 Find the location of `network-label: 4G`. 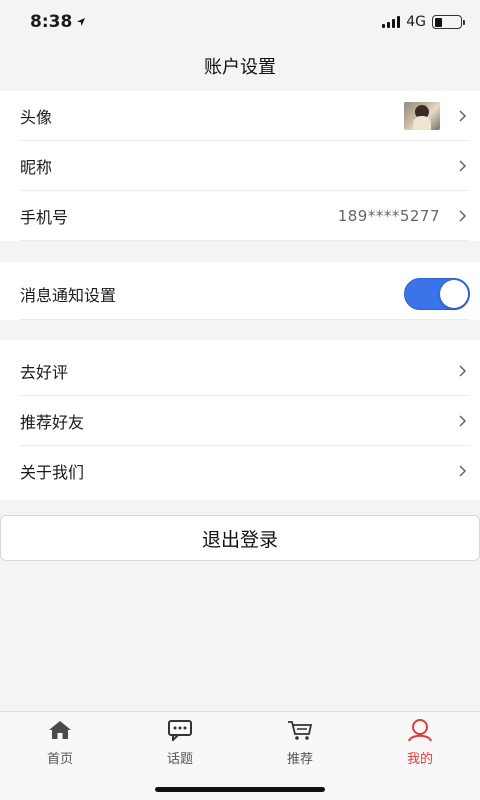

network-label: 4G is located at coordinates (416, 22).